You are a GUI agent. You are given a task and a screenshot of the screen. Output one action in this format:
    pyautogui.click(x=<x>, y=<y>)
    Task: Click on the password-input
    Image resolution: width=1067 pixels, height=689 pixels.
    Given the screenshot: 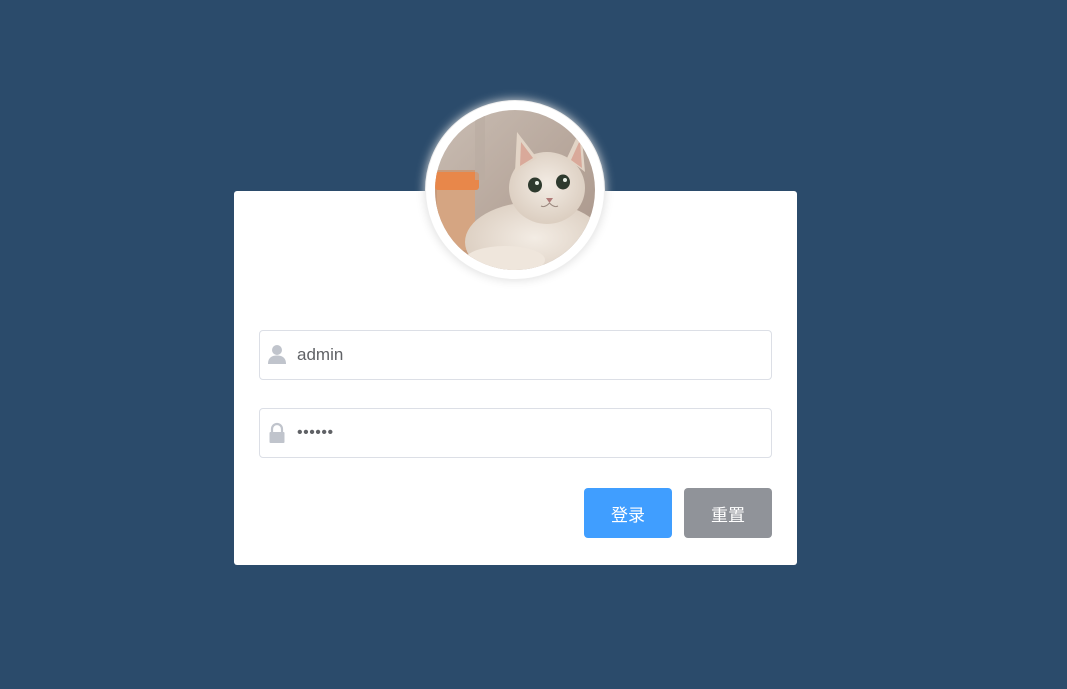 What is the action you would take?
    pyautogui.click(x=527, y=433)
    